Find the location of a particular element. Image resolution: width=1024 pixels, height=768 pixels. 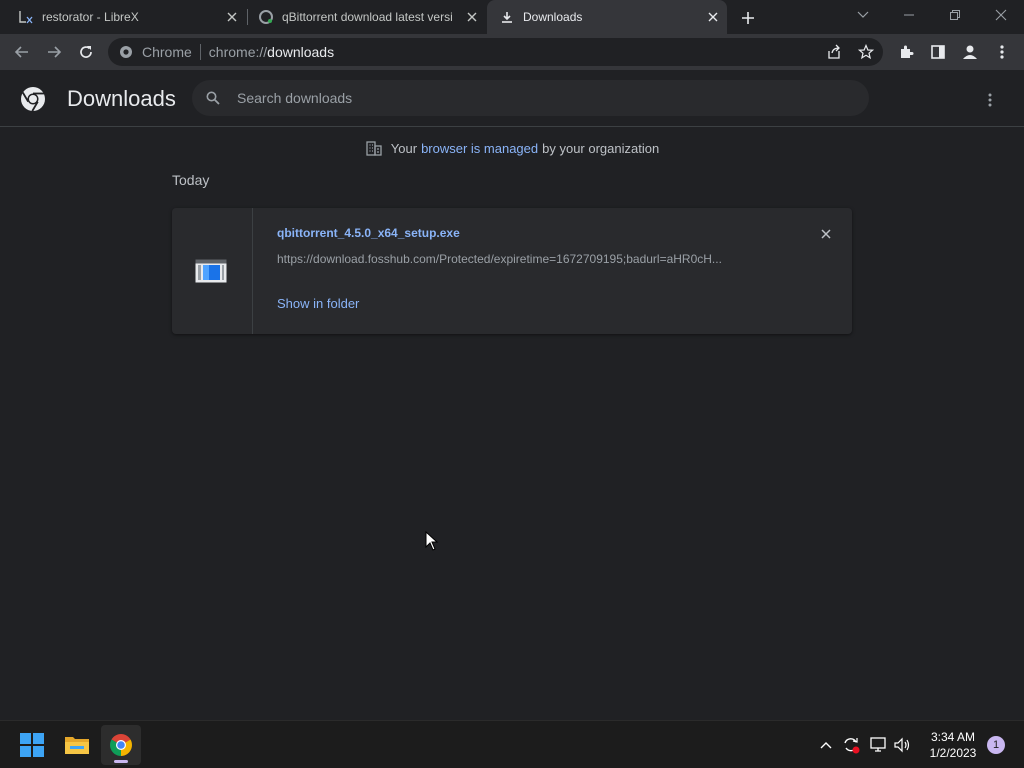

librex-icon is located at coordinates (26, 17).